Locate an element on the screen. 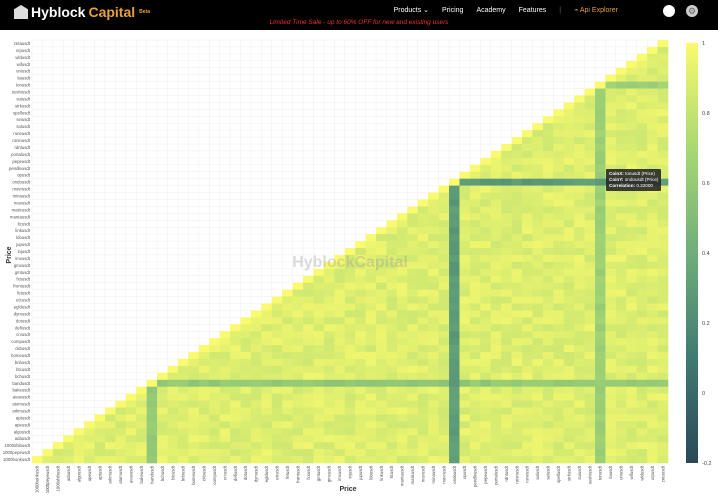  y-tick-label: btcusdt is located at coordinates (23, 369).